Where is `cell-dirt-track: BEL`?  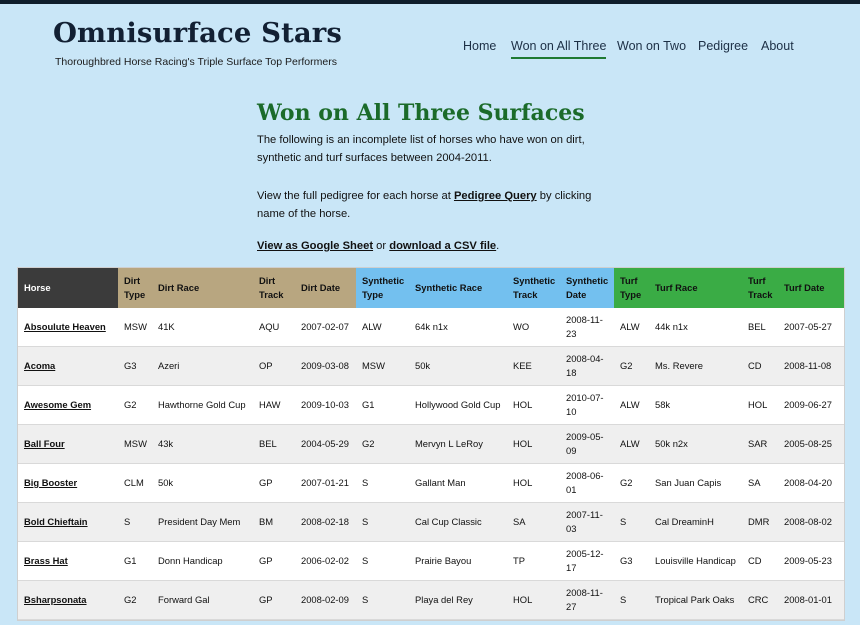 cell-dirt-track: BEL is located at coordinates (274, 444).